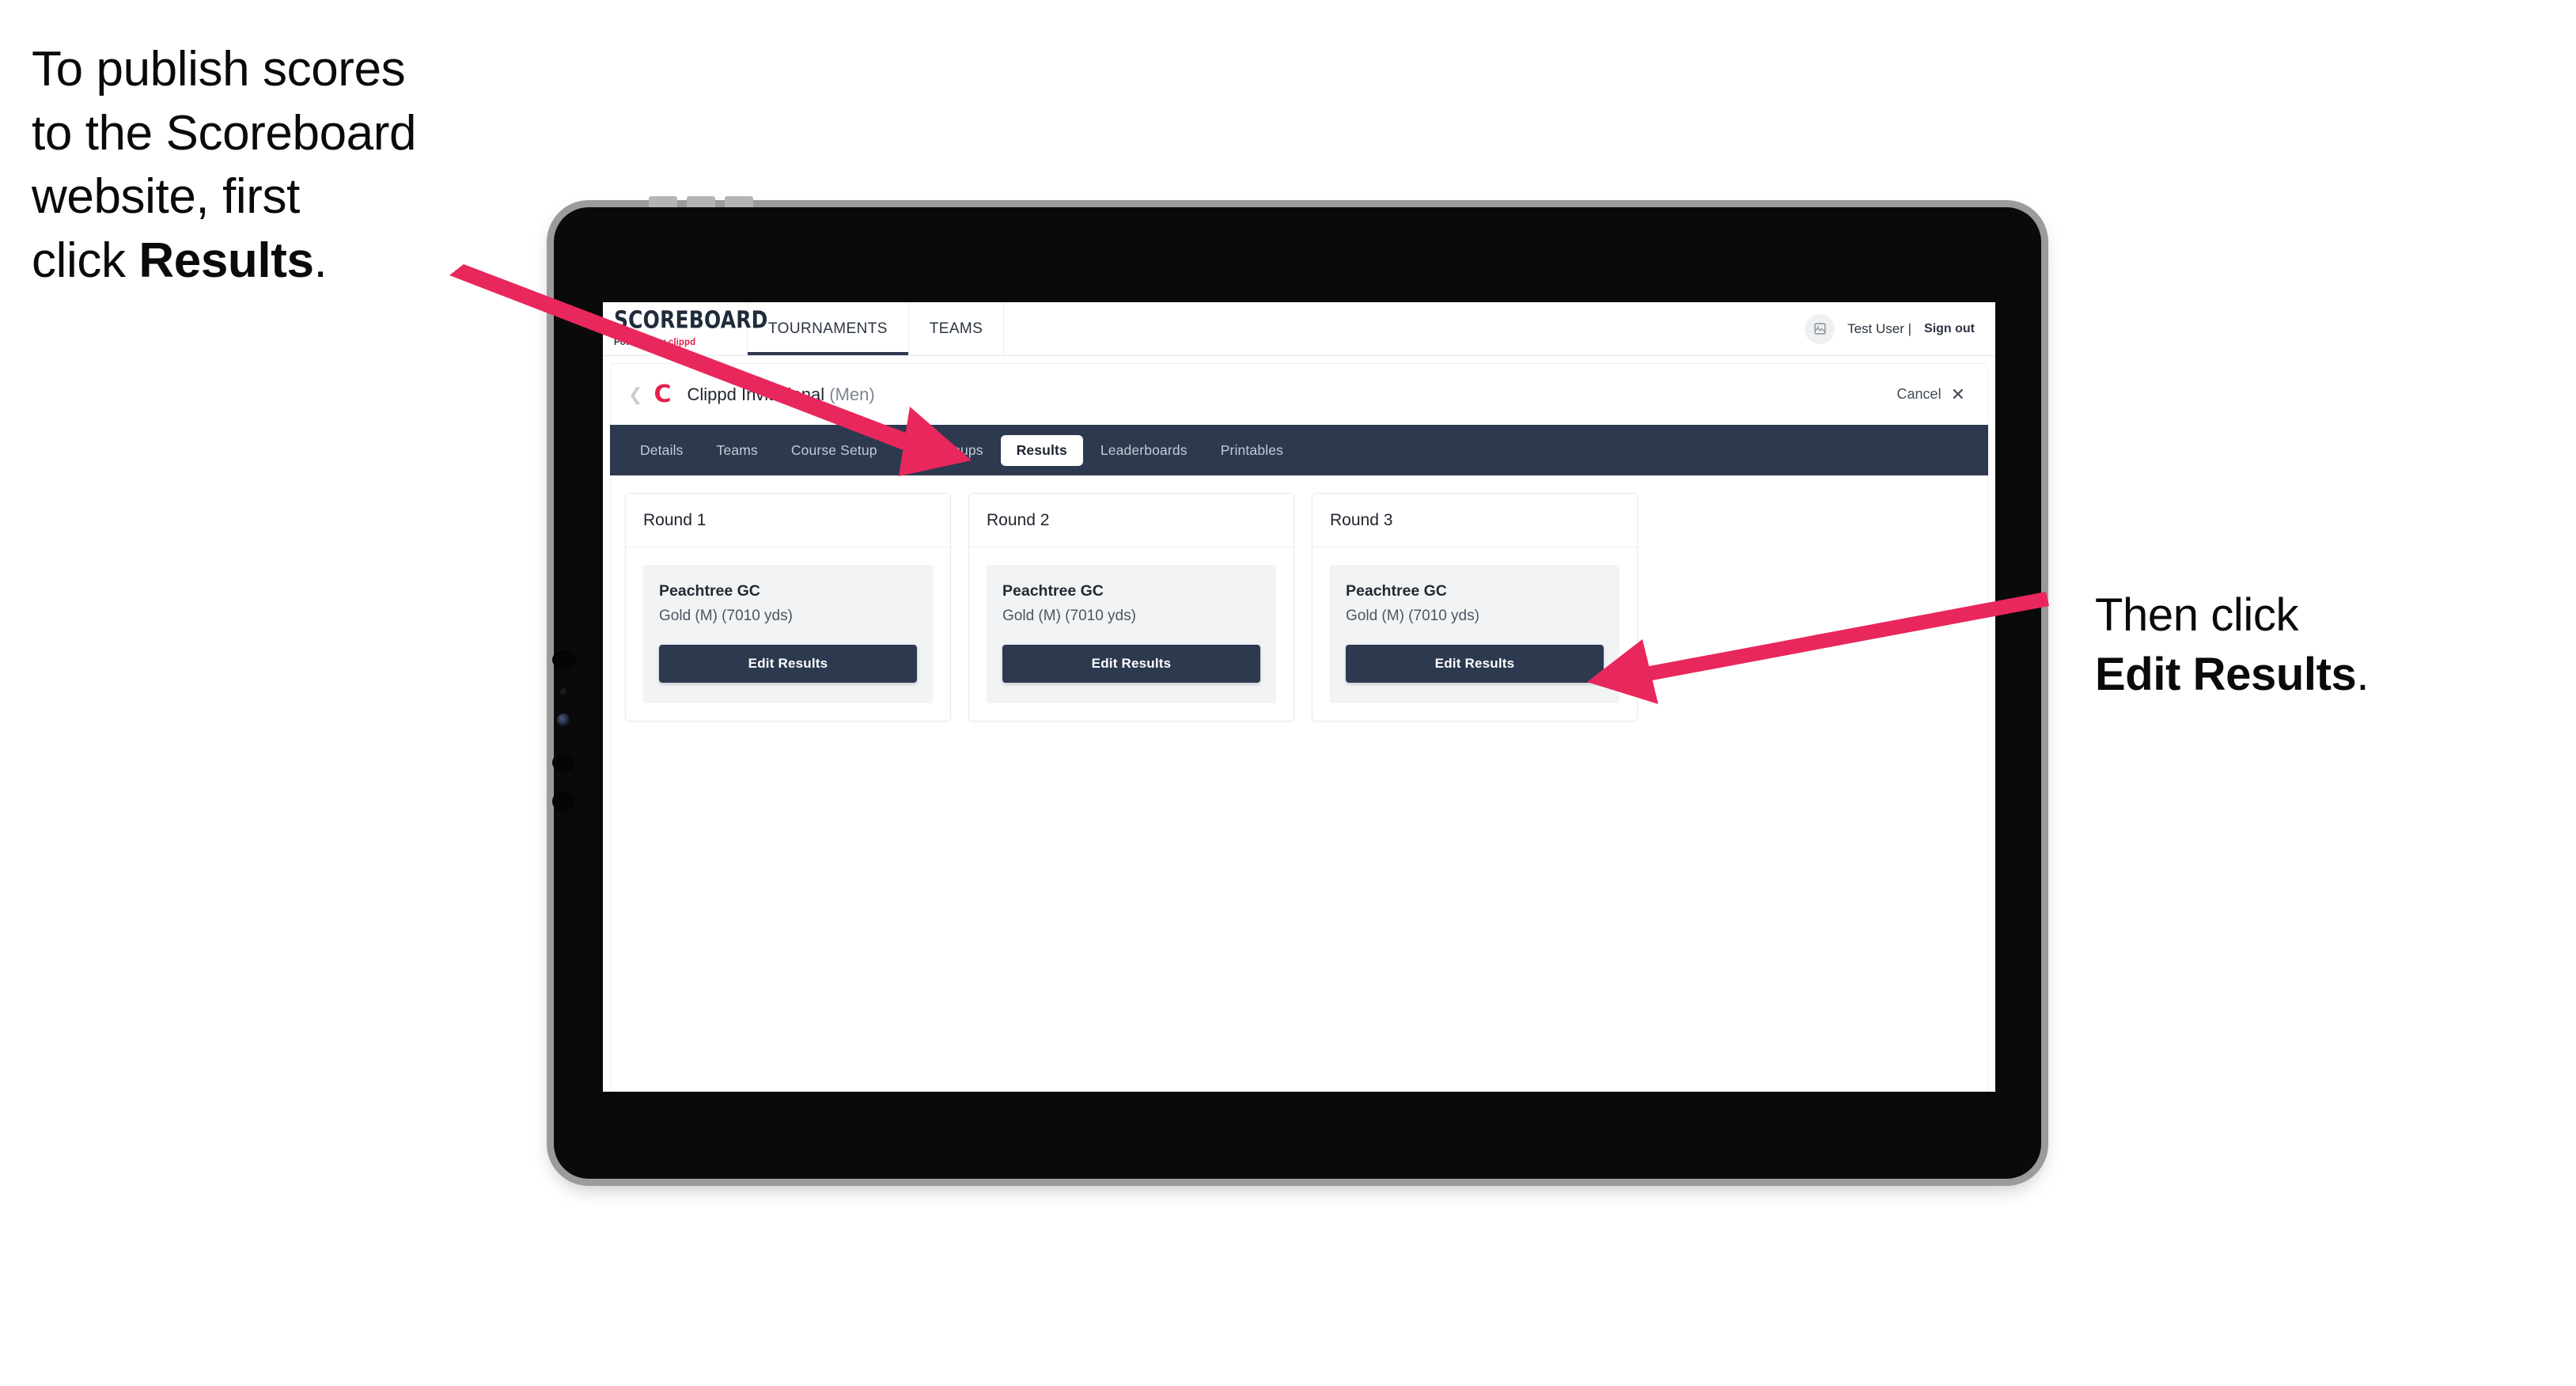 The image size is (2576, 1386). I want to click on tab-tee-groups-label: Tee Groups, so click(946, 450).